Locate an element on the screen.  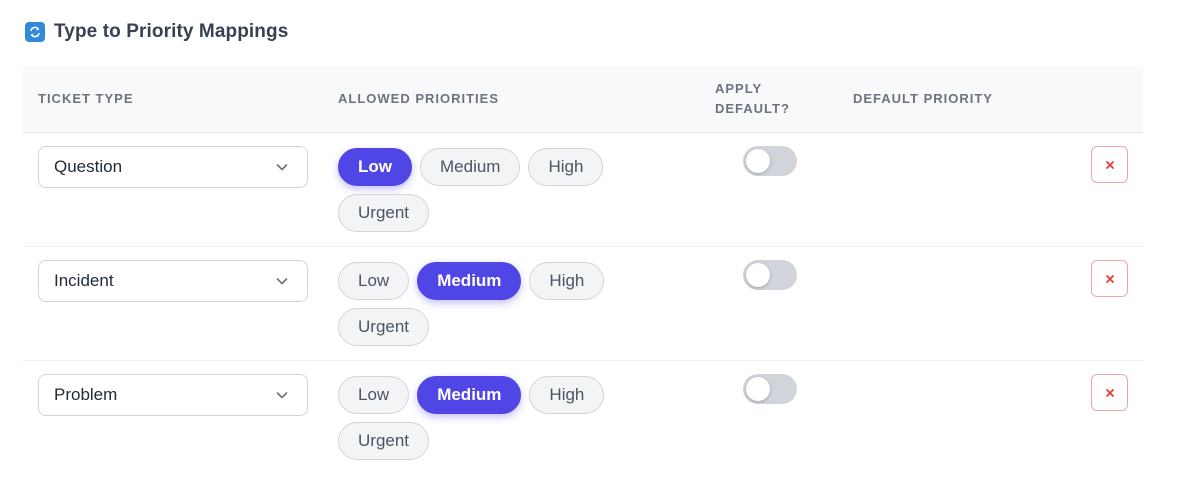
refresh-icon is located at coordinates (35, 32).